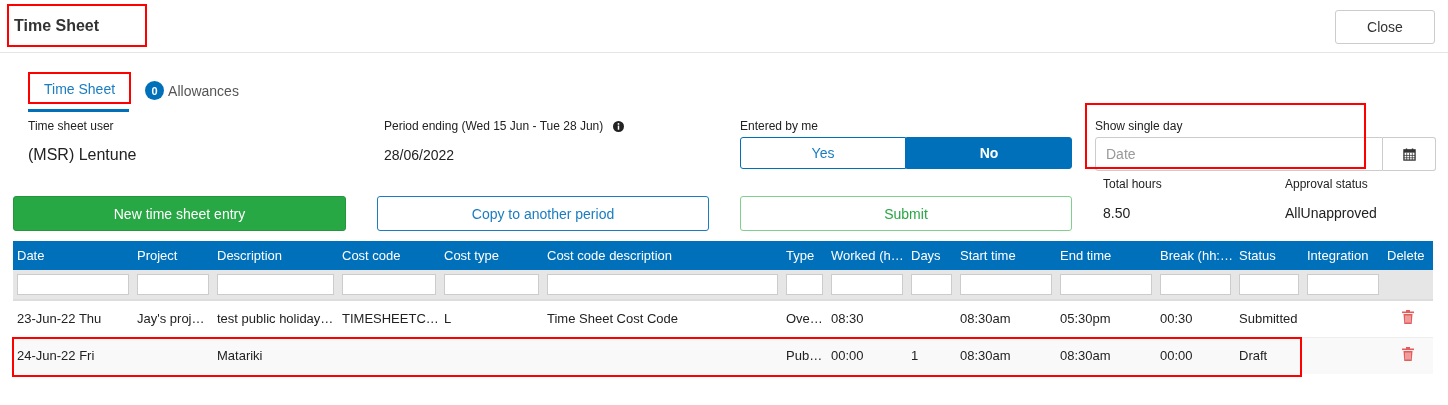 The height and width of the screenshot is (405, 1448). I want to click on table-cell: Submitted, so click(1268, 319).